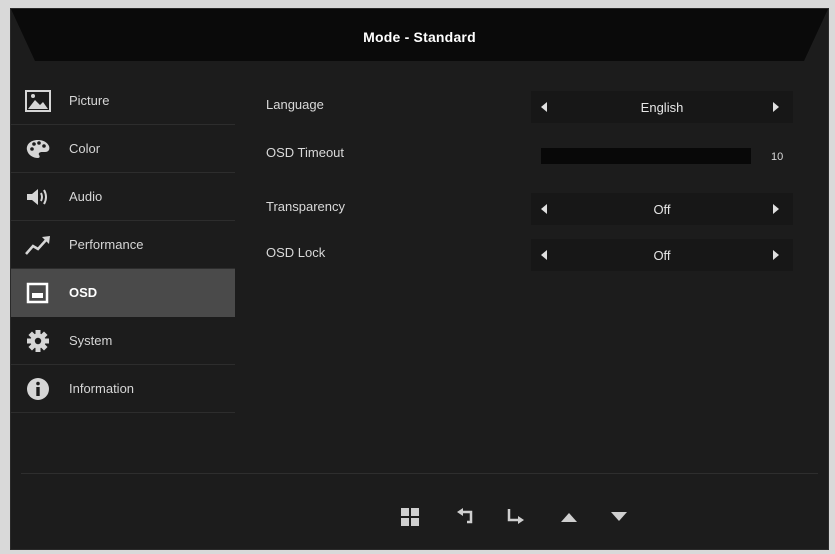 This screenshot has height=554, width=835. I want to click on enter-icon, so click(515, 517).